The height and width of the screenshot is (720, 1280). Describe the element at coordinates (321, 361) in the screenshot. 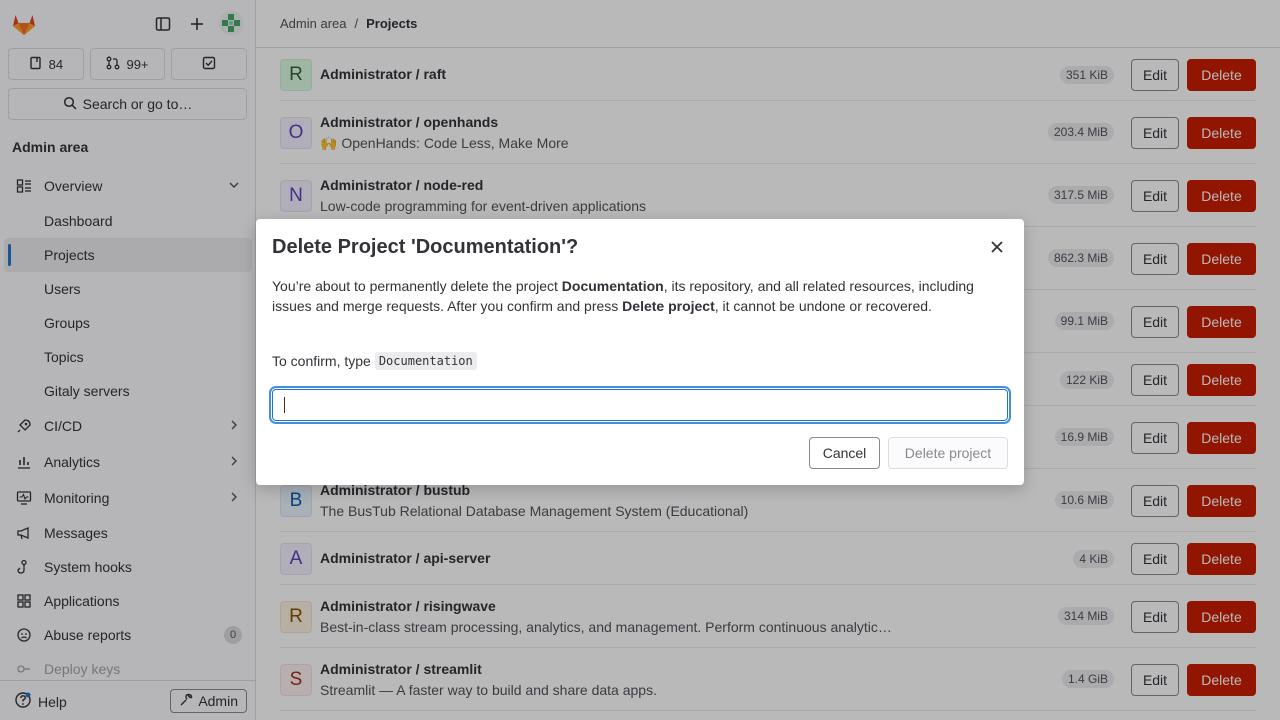

I see `confirm-prefix: To confirm, type` at that location.